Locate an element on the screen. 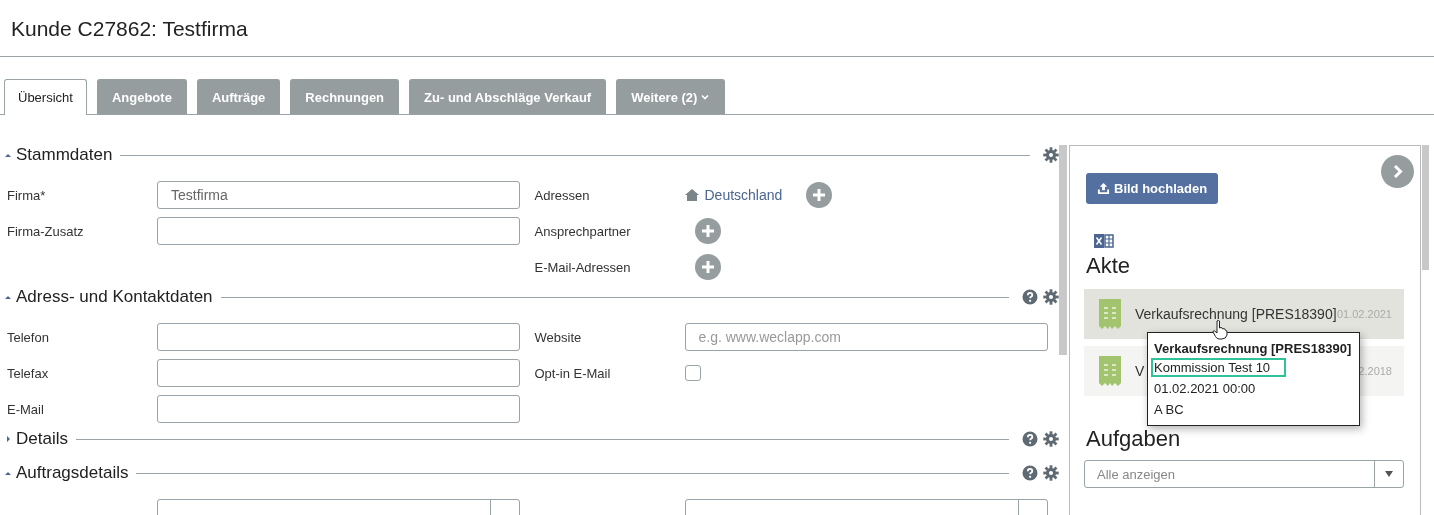  field-label: Telefon is located at coordinates (28, 337).